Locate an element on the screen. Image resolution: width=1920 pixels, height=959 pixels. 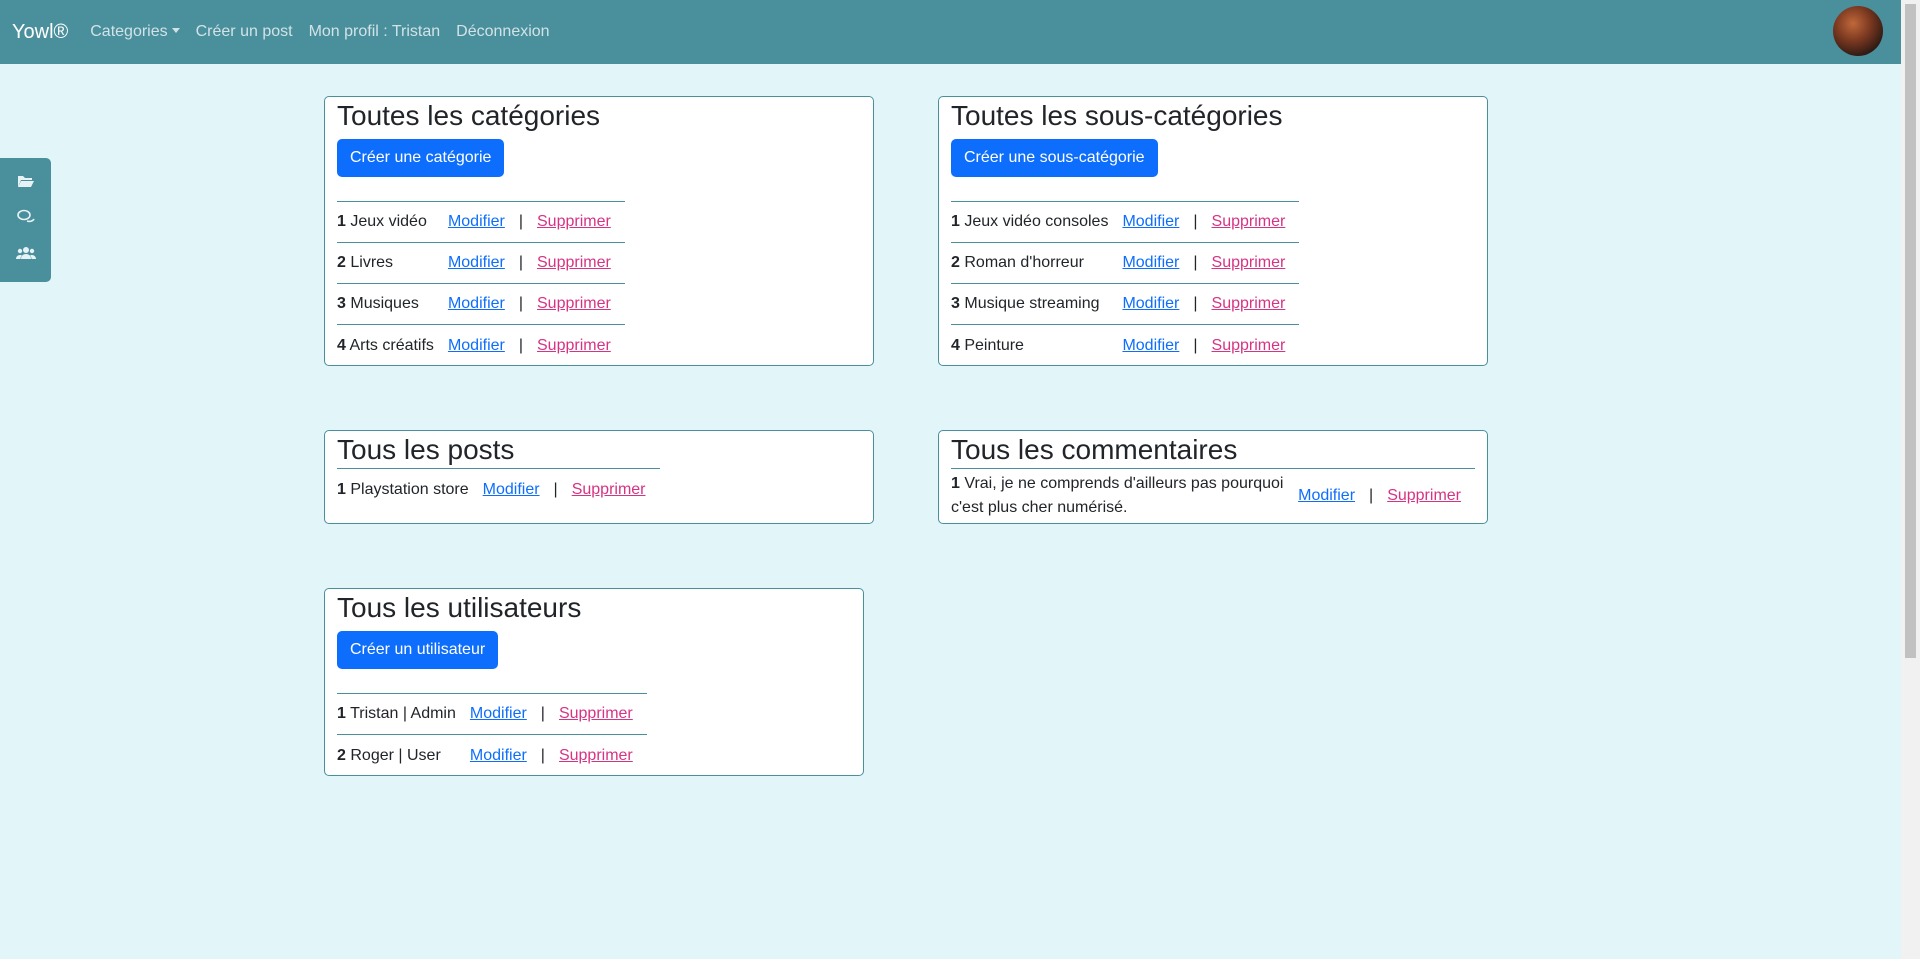
users-icon is located at coordinates (25, 256).